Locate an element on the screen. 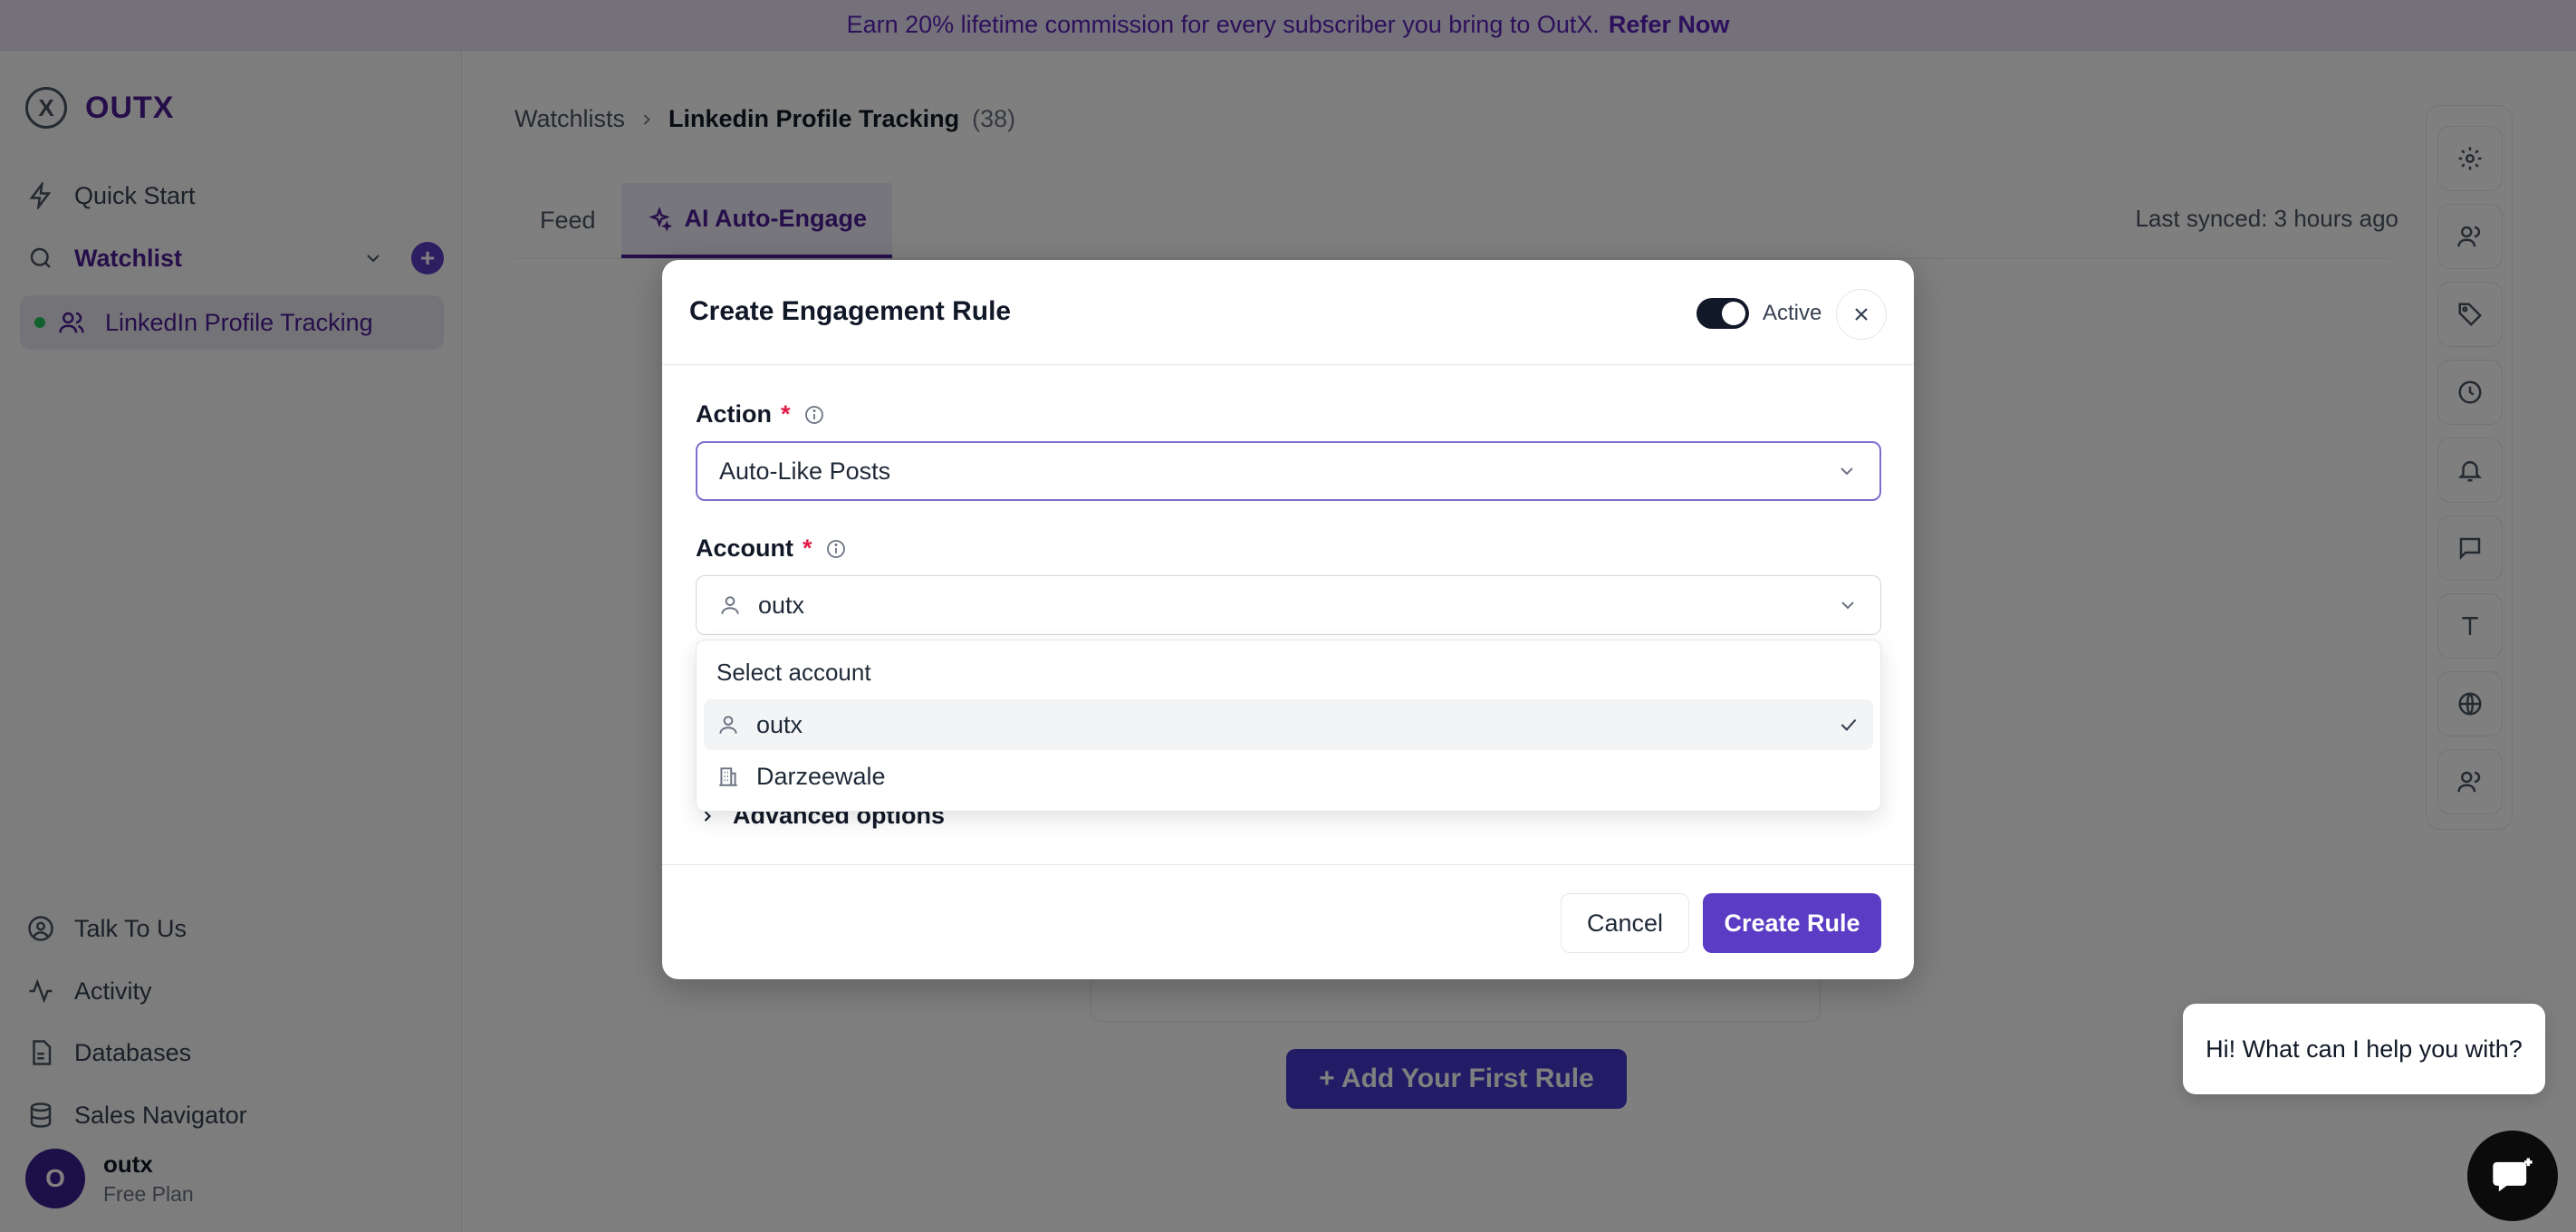 This screenshot has width=2576, height=1232. dialog-footer: Cancel Create Rule is located at coordinates (1288, 921).